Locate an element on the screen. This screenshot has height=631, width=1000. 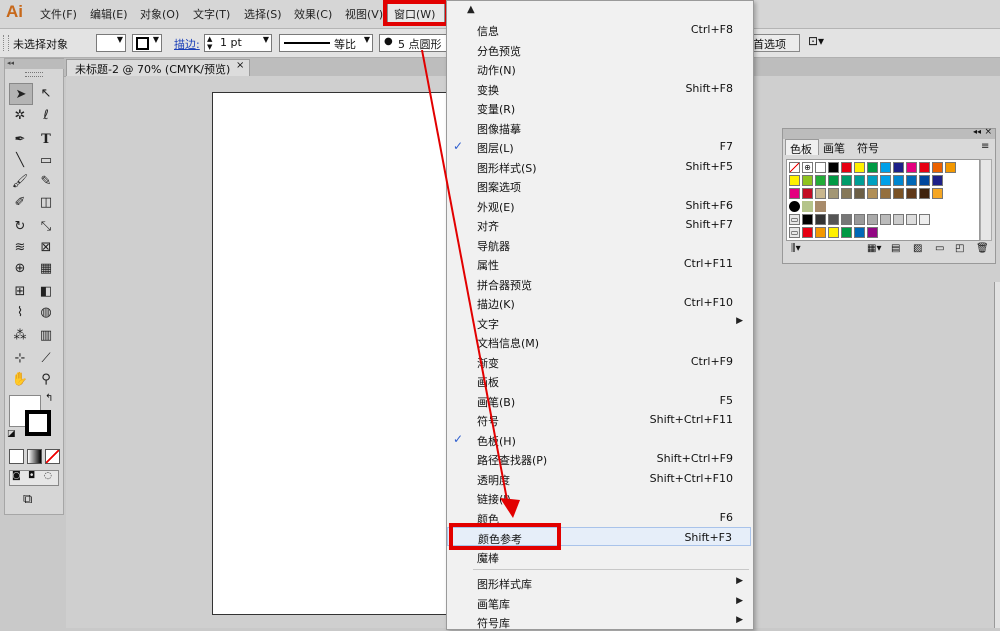
annotation-arrow-line is located at coordinates (465, 277).